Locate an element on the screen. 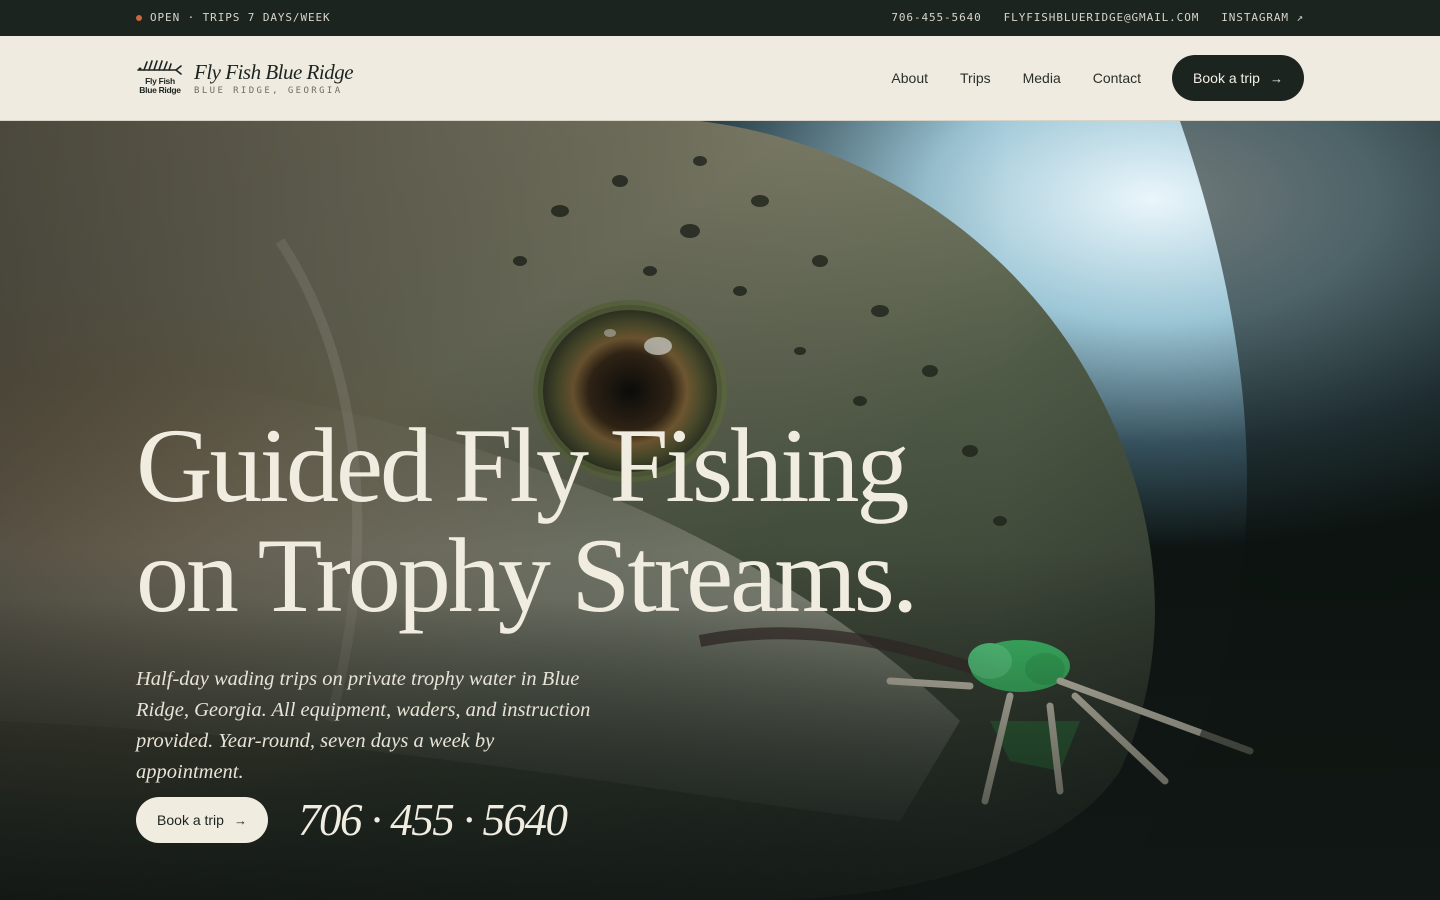 The image size is (1440, 900). hero-headline: Guided Fly Fishing on Trophy Streams. is located at coordinates (527, 520).